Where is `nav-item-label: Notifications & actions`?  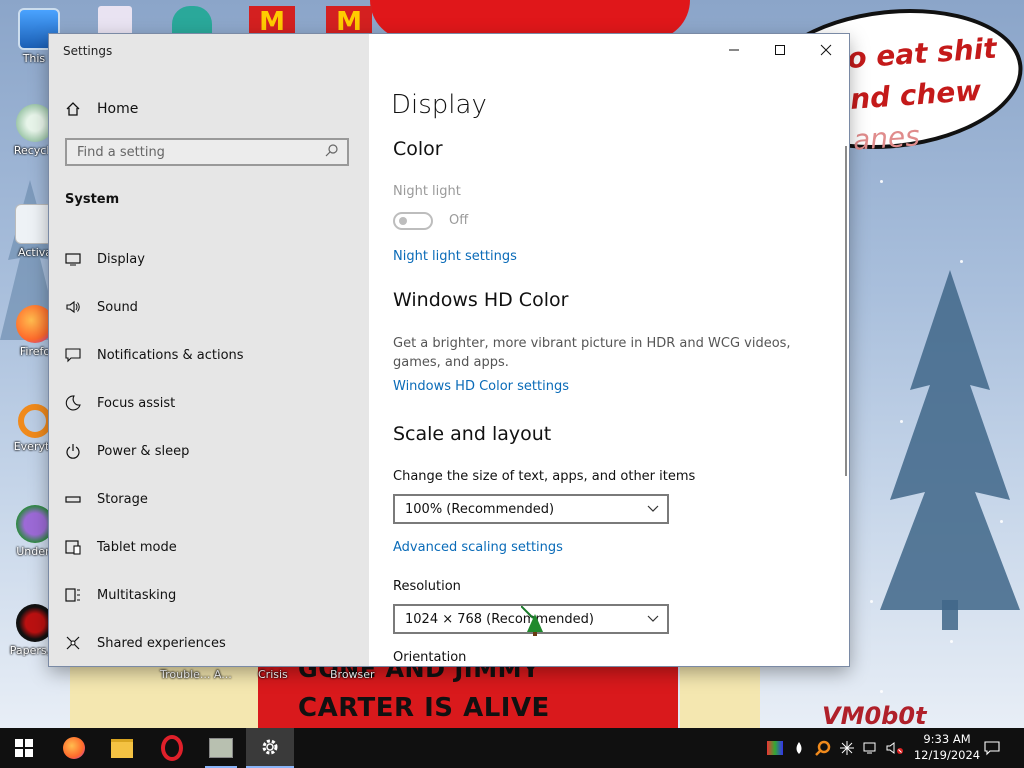
nav-item-label: Notifications & actions is located at coordinates (170, 355).